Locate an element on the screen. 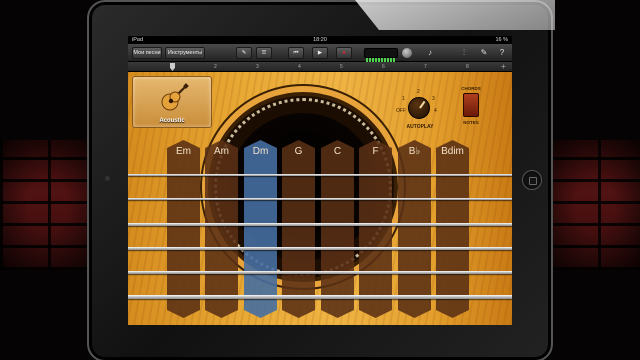  chord-strip-g is located at coordinates (298, 229).